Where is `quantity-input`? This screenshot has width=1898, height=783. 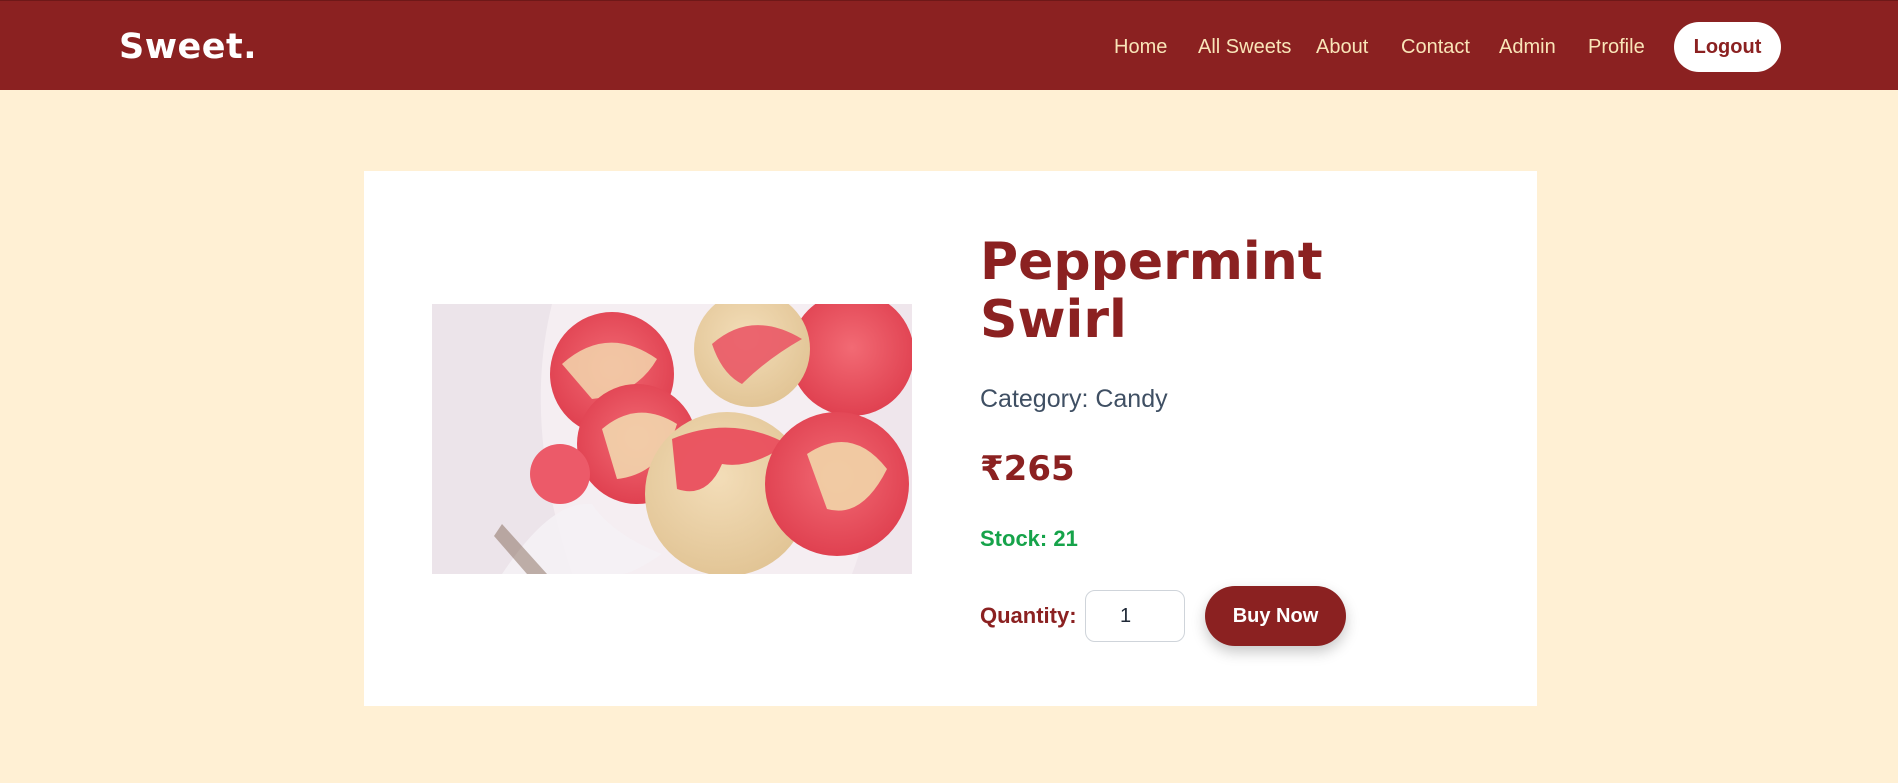
quantity-input is located at coordinates (1135, 616).